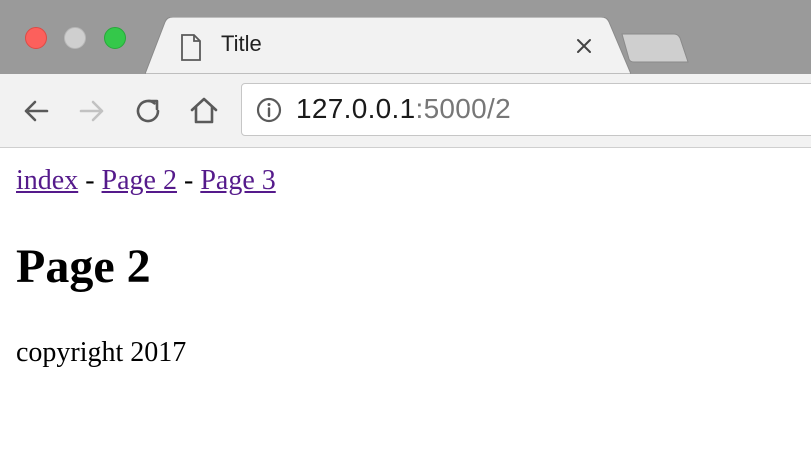 This screenshot has height=473, width=811. What do you see at coordinates (191, 47) in the screenshot?
I see `document-icon` at bounding box center [191, 47].